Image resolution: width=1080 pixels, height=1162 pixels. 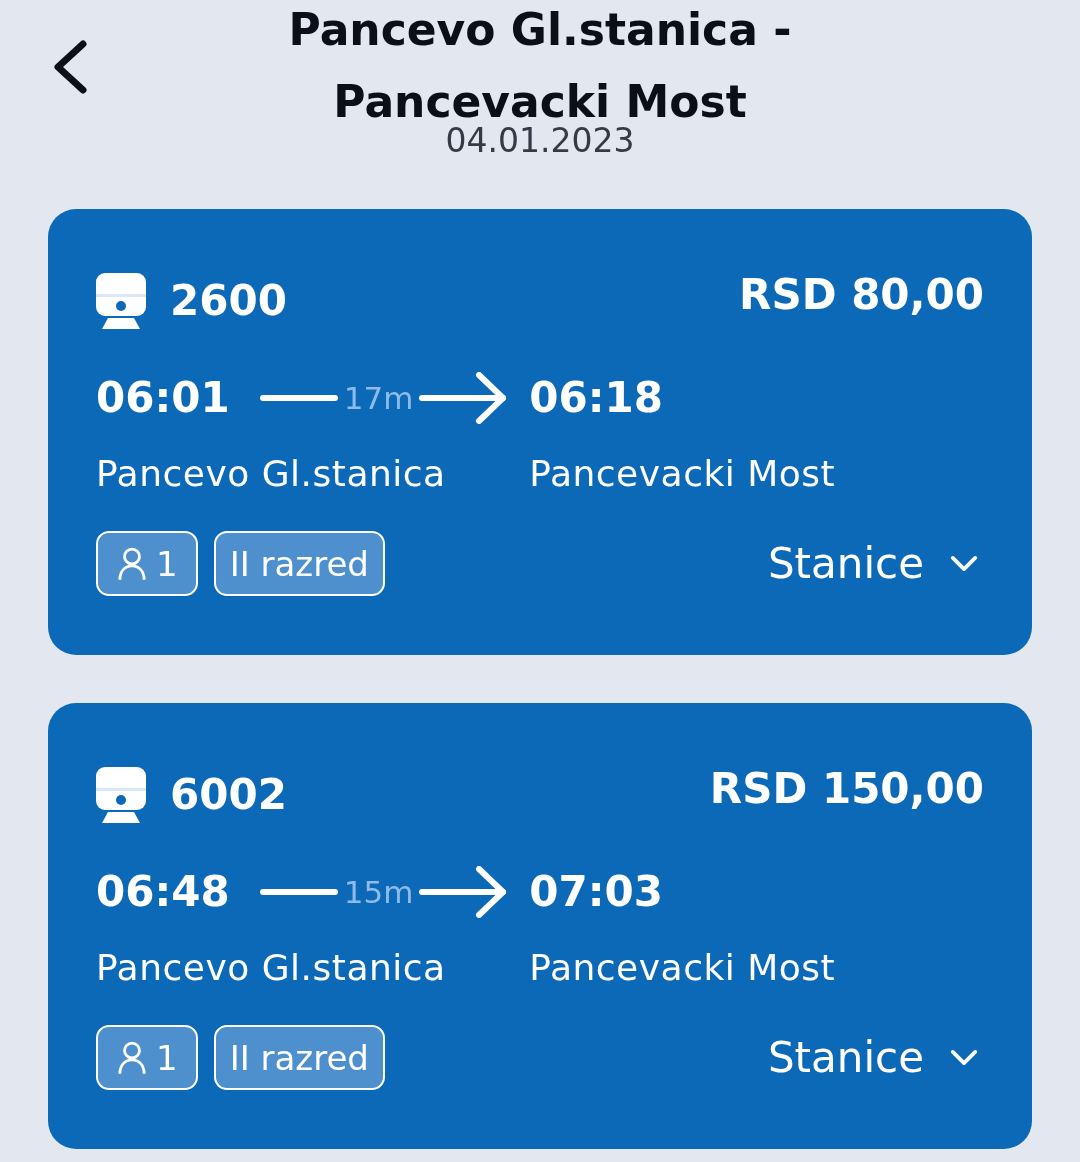 What do you see at coordinates (597, 892) in the screenshot?
I see `arrival-time: 07:03` at bounding box center [597, 892].